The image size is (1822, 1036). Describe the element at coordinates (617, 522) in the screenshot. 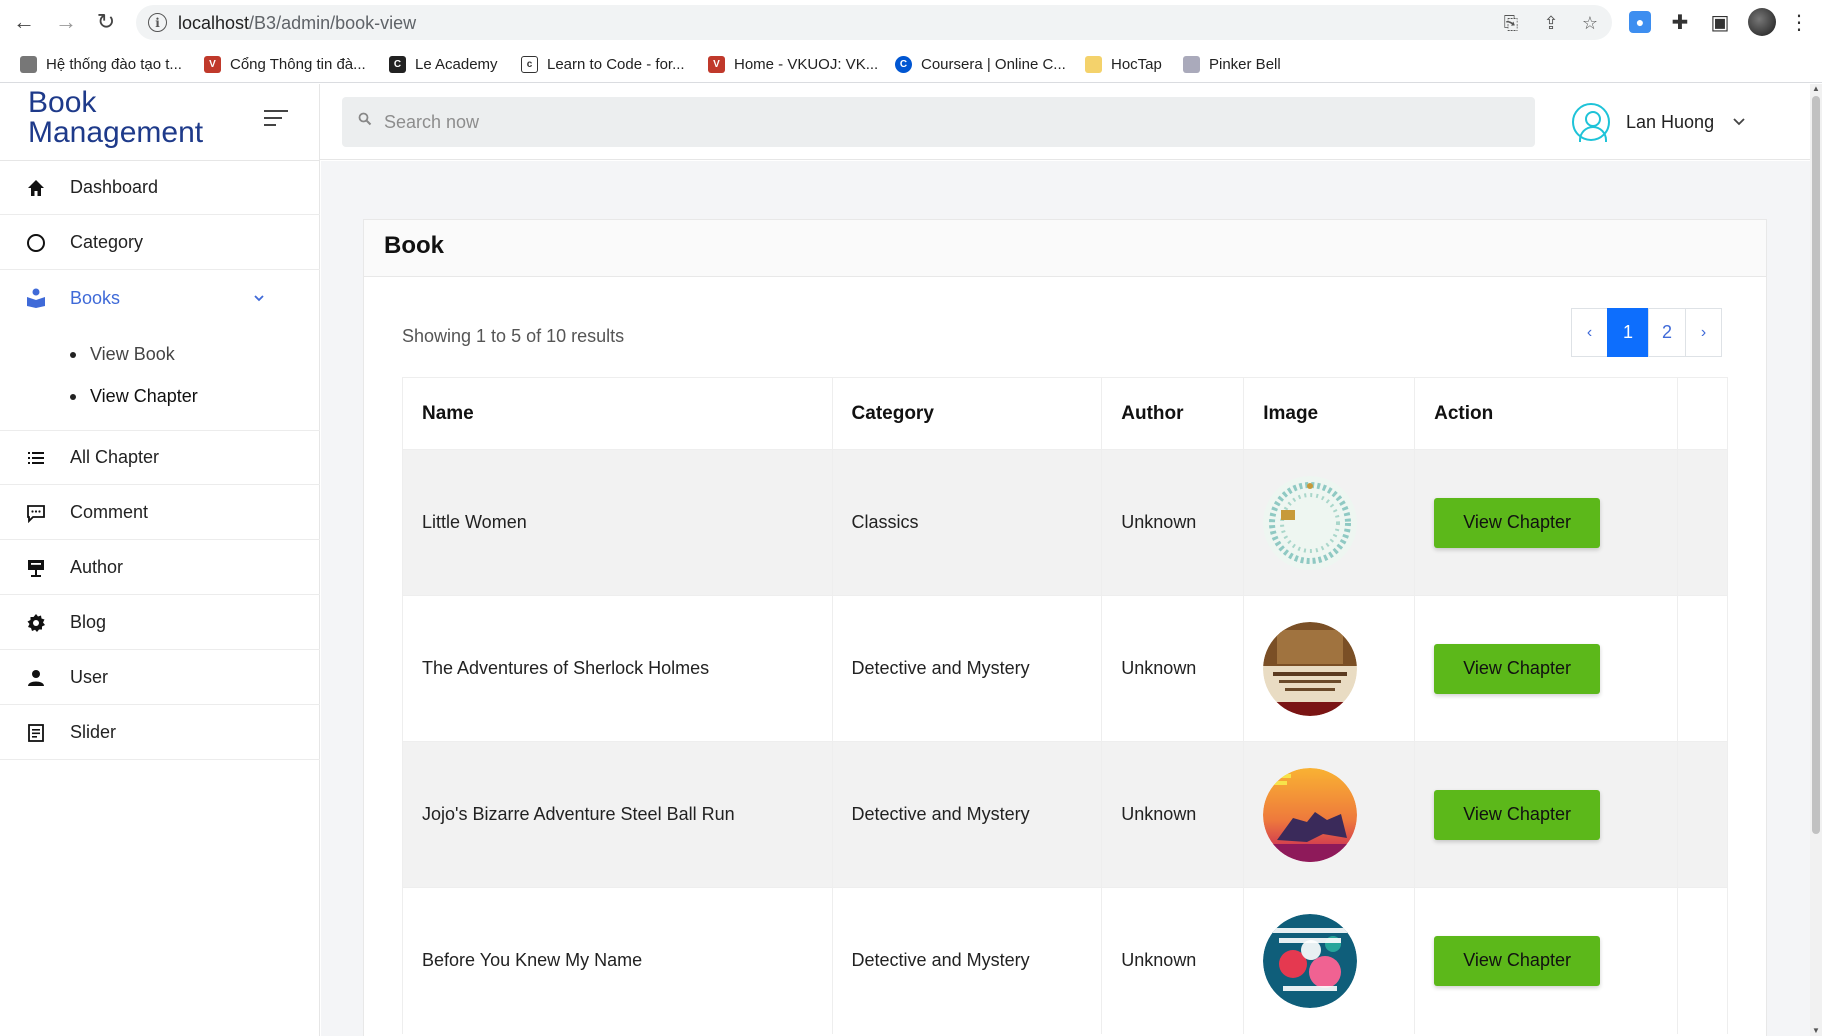

I see `book-name: Little Women` at that location.